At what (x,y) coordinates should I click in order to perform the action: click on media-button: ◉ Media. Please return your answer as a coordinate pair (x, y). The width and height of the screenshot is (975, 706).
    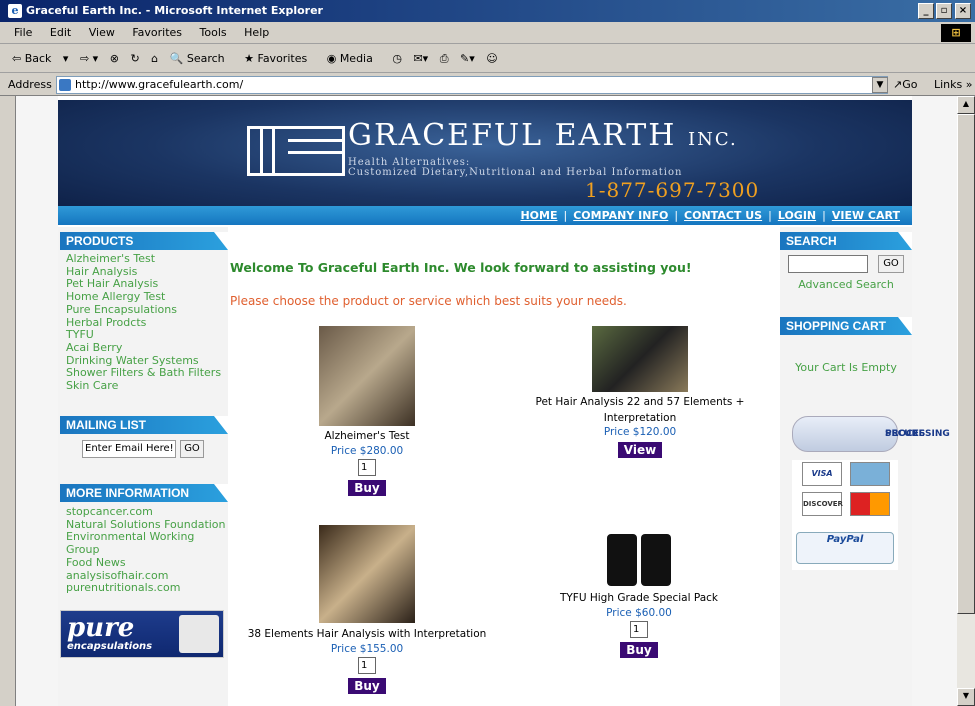
    Looking at the image, I should click on (354, 58).